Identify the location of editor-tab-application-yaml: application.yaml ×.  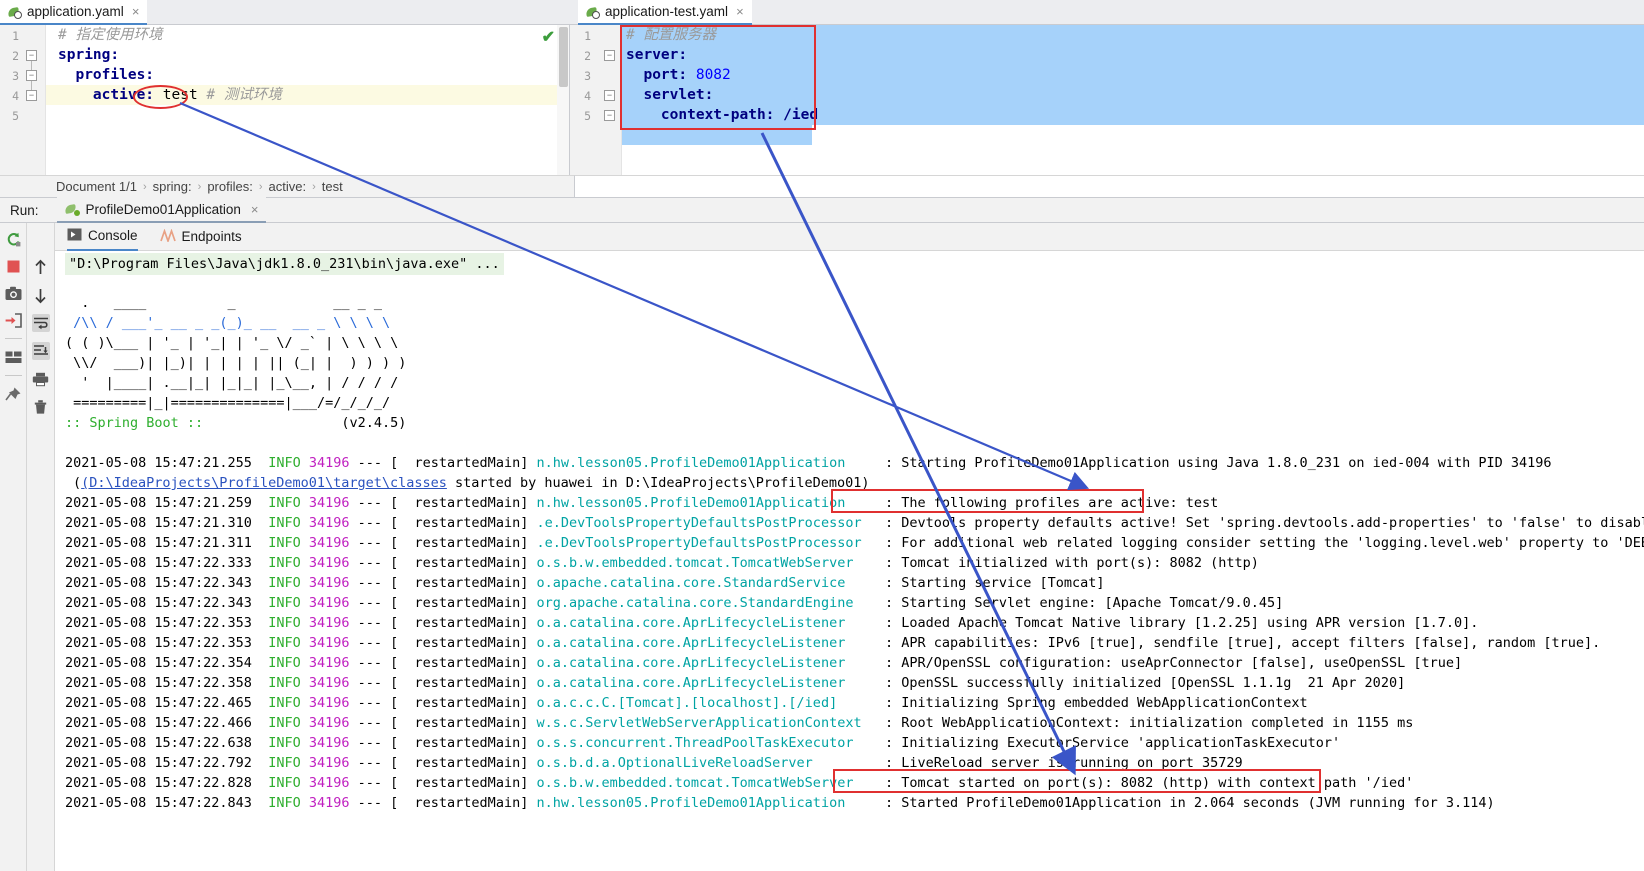
(74, 12).